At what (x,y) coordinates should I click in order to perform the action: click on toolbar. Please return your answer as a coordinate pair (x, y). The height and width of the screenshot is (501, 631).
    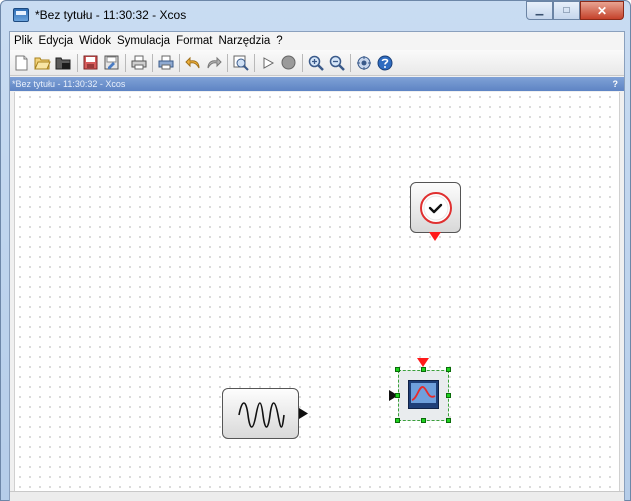
    Looking at the image, I should click on (317, 63).